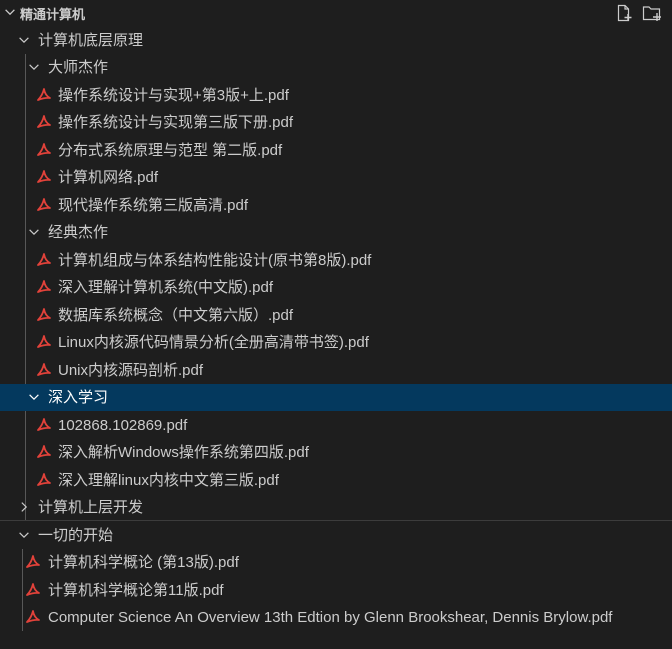 The height and width of the screenshot is (649, 672). What do you see at coordinates (336, 315) in the screenshot?
I see `tree-file-pdf: 数据库系统概念（中文第六版）.pdf` at bounding box center [336, 315].